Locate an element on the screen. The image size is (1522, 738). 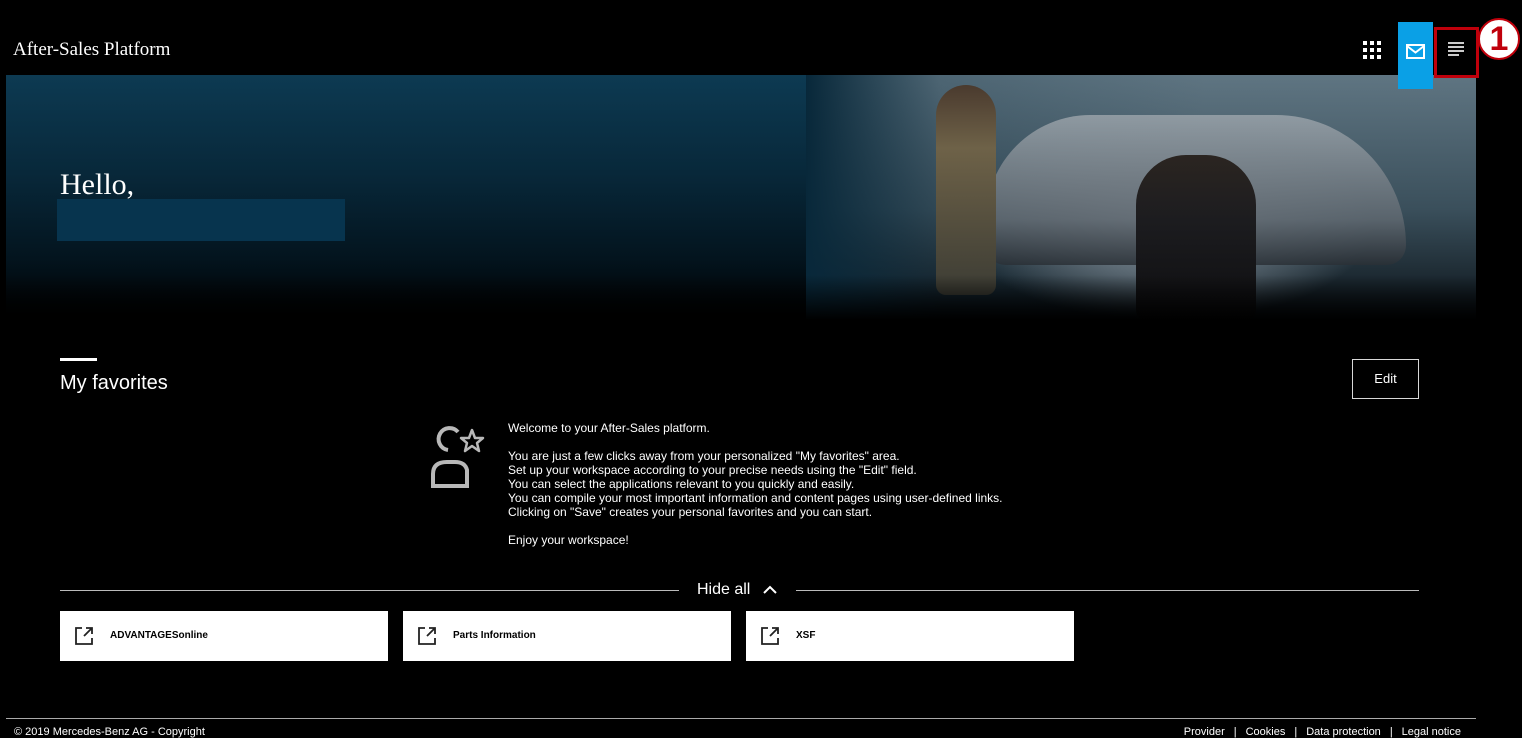
tile-label: Parts Information is located at coordinates (494, 635).